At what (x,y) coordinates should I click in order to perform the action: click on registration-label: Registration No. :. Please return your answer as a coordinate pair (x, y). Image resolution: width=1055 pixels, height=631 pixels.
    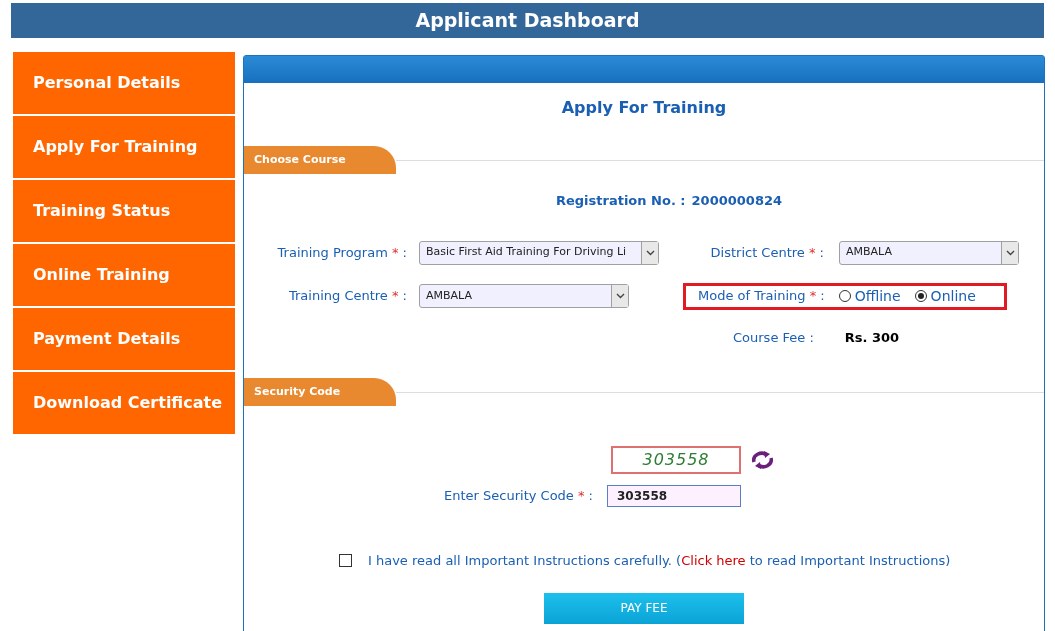
    Looking at the image, I should click on (620, 201).